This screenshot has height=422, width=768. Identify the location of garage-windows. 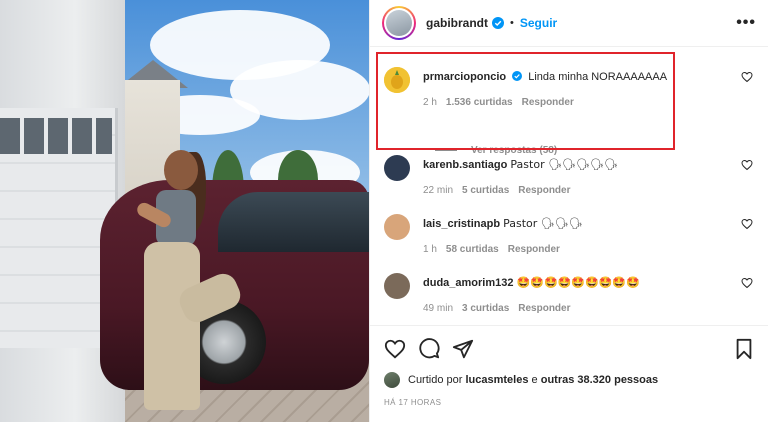
(56, 136).